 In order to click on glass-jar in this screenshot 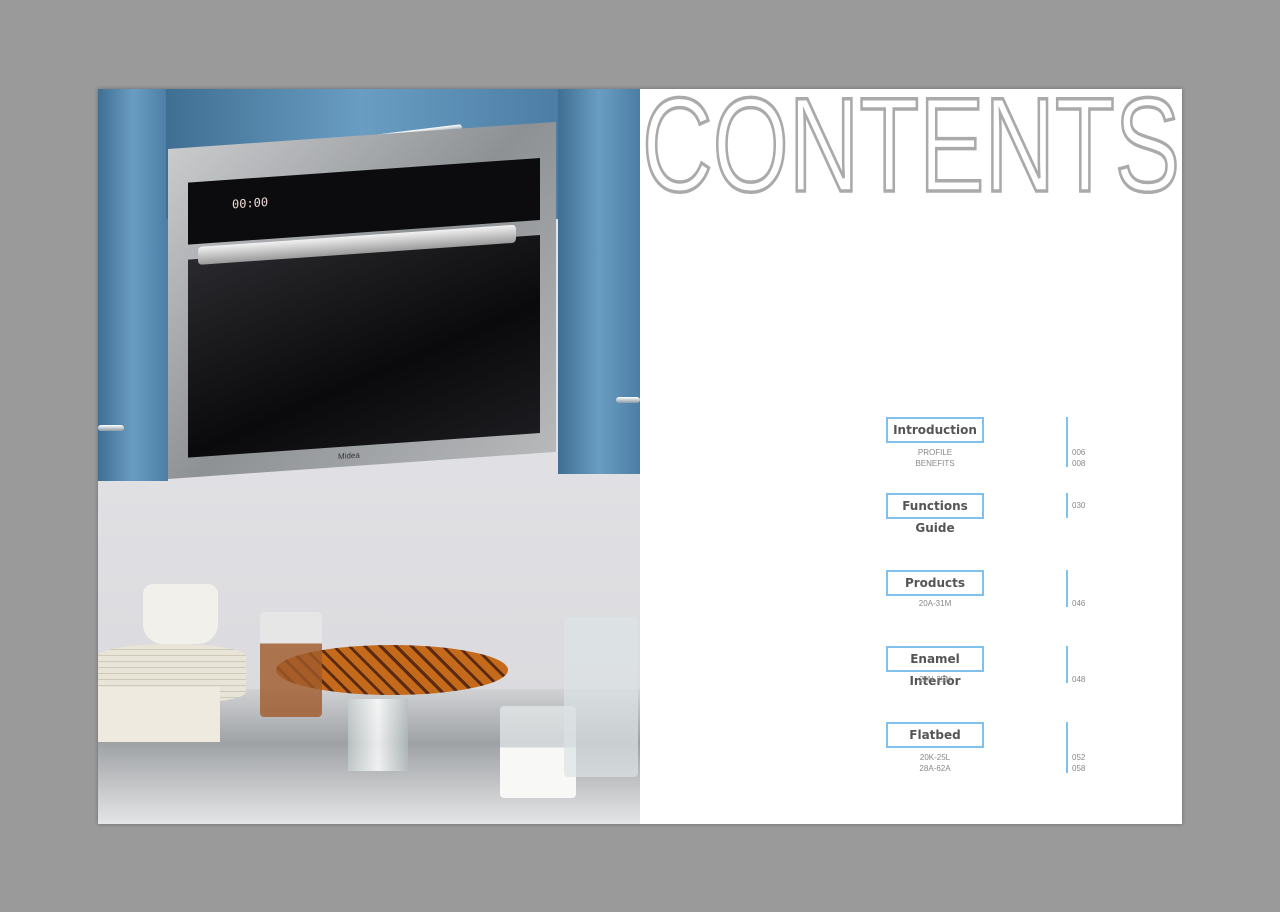, I will do `click(291, 664)`.